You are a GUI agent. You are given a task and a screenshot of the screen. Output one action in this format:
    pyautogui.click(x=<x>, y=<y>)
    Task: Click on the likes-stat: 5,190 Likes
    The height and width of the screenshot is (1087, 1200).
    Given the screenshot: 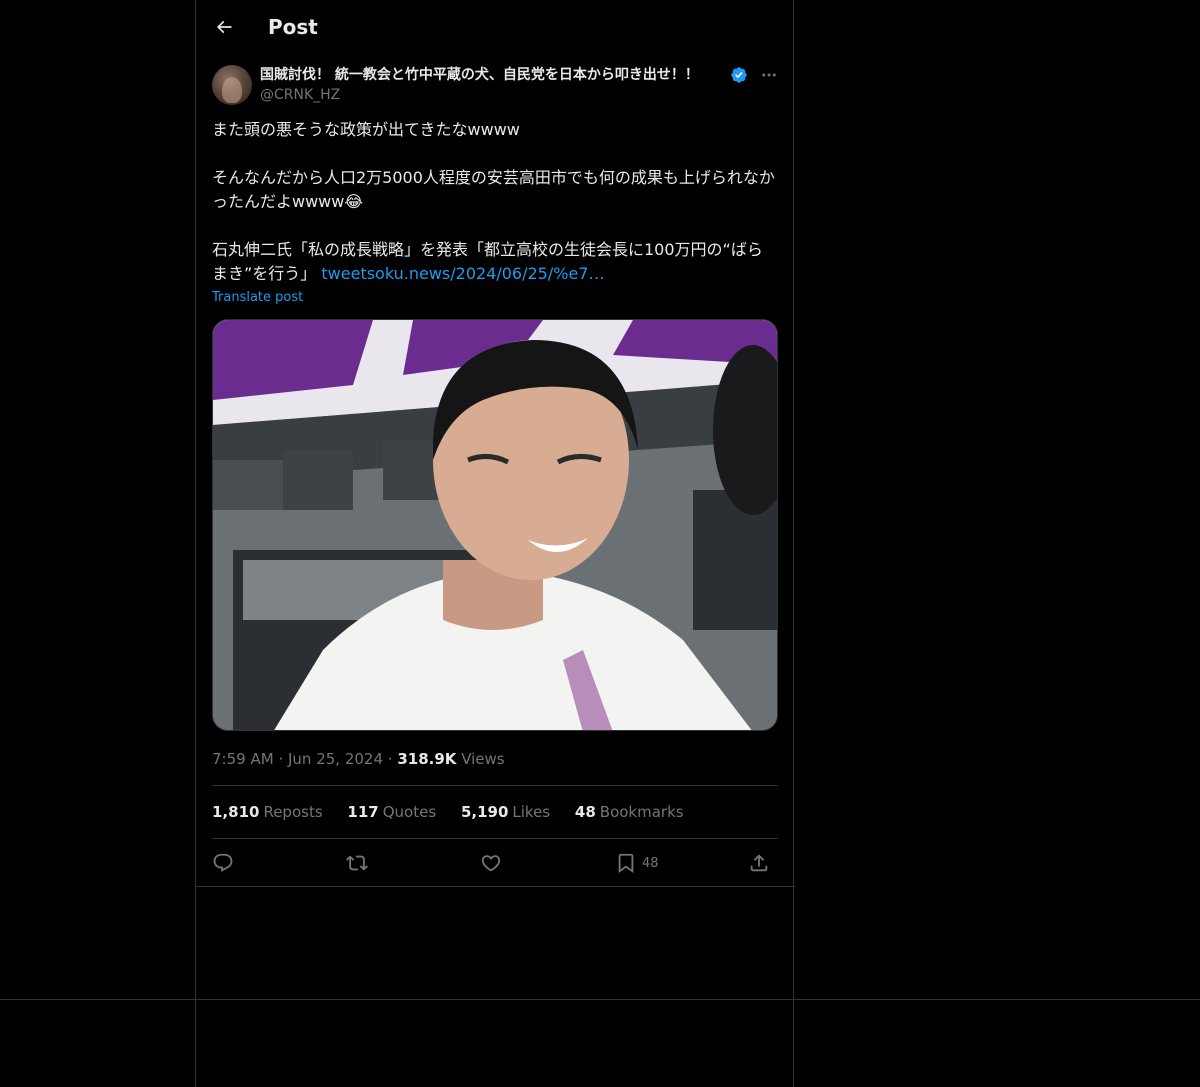 What is the action you would take?
    pyautogui.click(x=505, y=812)
    